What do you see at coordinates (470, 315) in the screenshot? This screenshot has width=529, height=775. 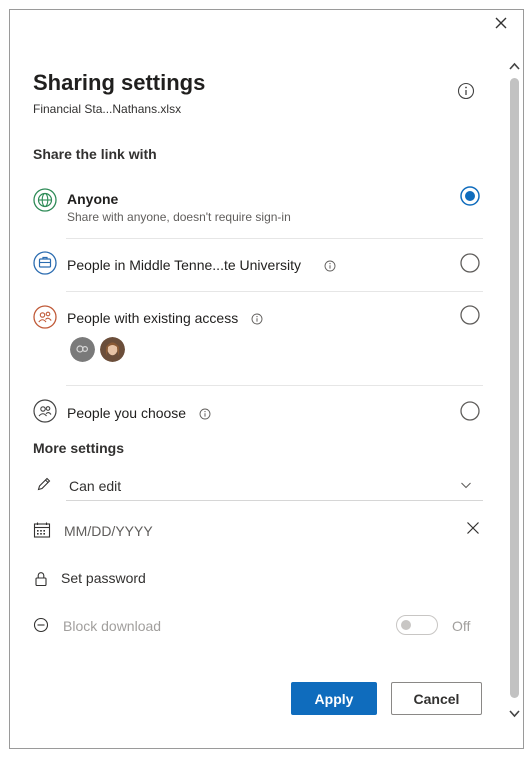 I see `radio-existing-access` at bounding box center [470, 315].